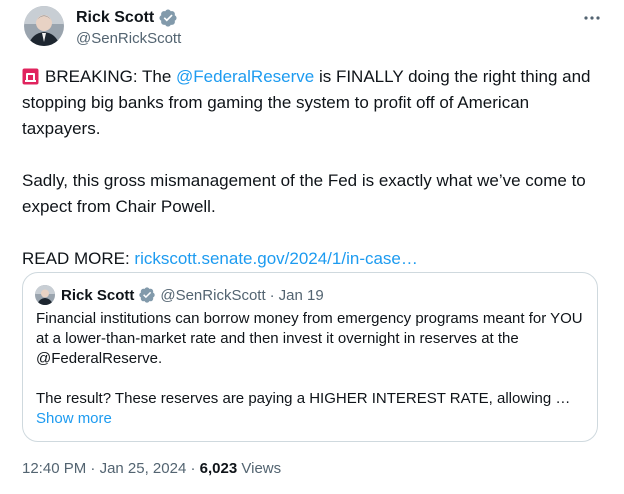 This screenshot has height=494, width=624. Describe the element at coordinates (168, 18) in the screenshot. I see `verified-badge-icon` at that location.